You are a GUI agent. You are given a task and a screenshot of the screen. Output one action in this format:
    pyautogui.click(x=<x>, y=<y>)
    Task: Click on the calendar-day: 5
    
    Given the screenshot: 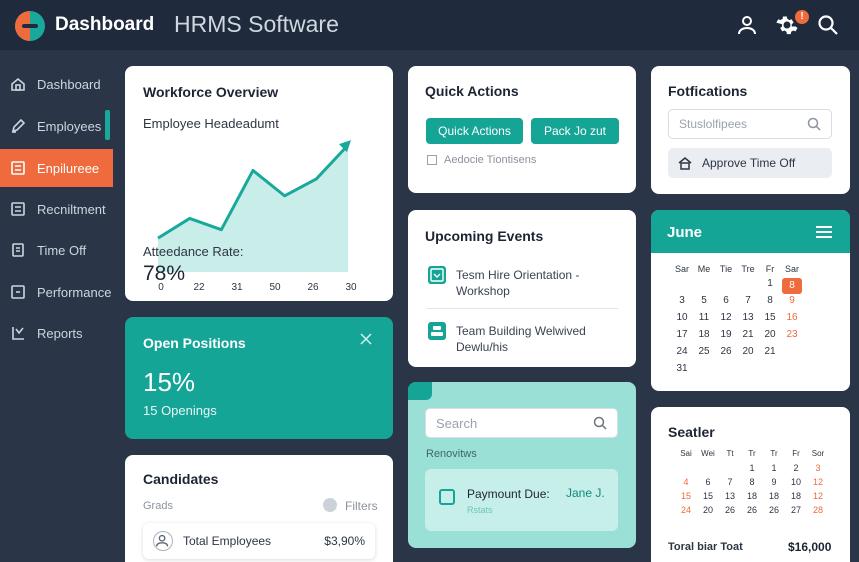 What is the action you would take?
    pyautogui.click(x=704, y=300)
    